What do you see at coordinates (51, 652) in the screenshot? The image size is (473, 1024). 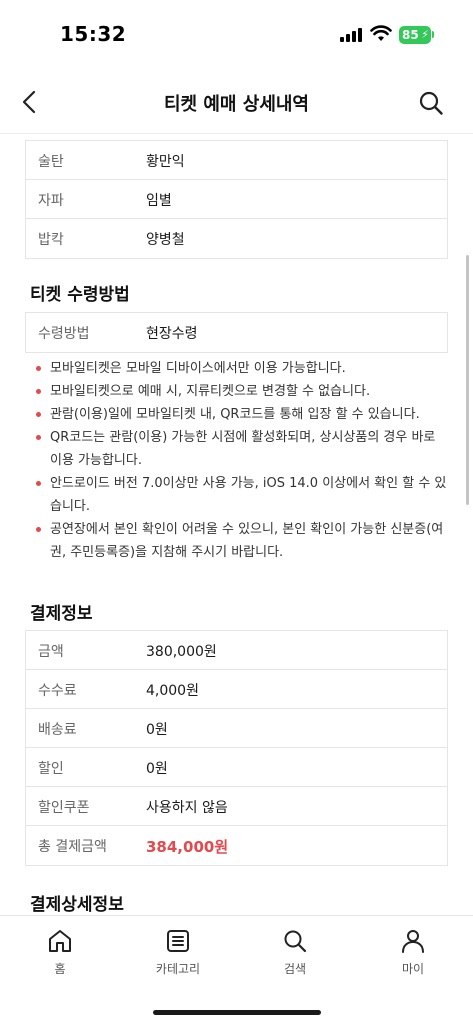 I see `row-key: 금액` at bounding box center [51, 652].